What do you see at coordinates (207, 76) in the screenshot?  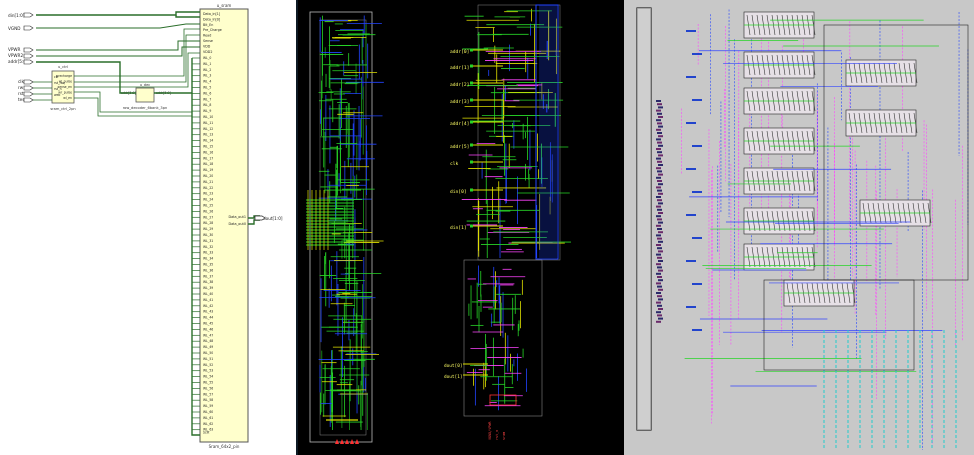 I see `wl-pin-label: WL_3` at bounding box center [207, 76].